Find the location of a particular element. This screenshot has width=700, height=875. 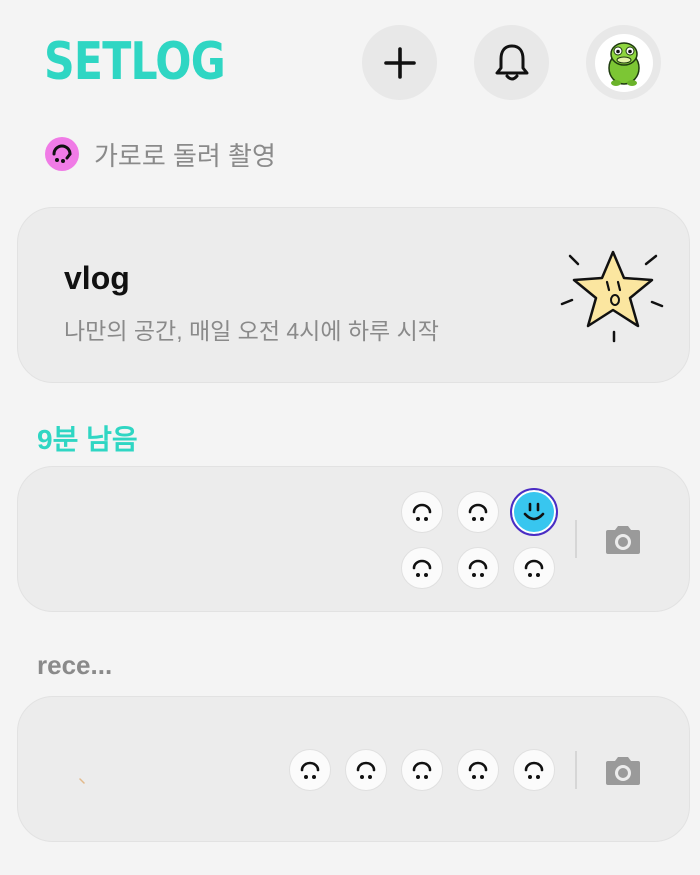

profile-button is located at coordinates (623, 62).